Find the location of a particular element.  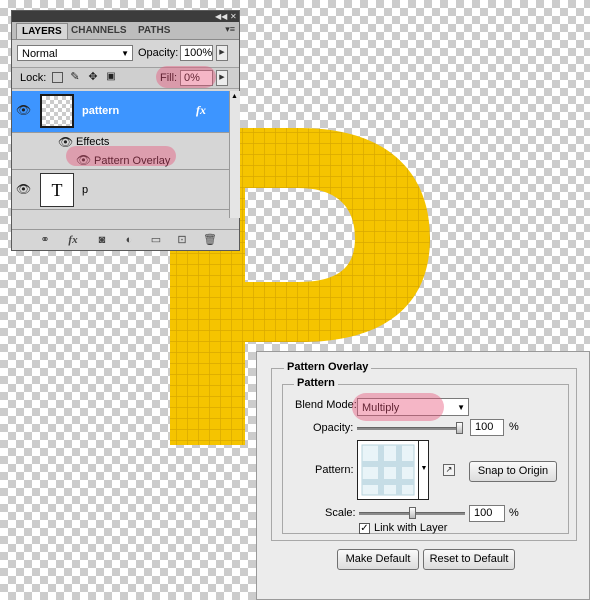

group-title: Pattern is located at coordinates (316, 383).